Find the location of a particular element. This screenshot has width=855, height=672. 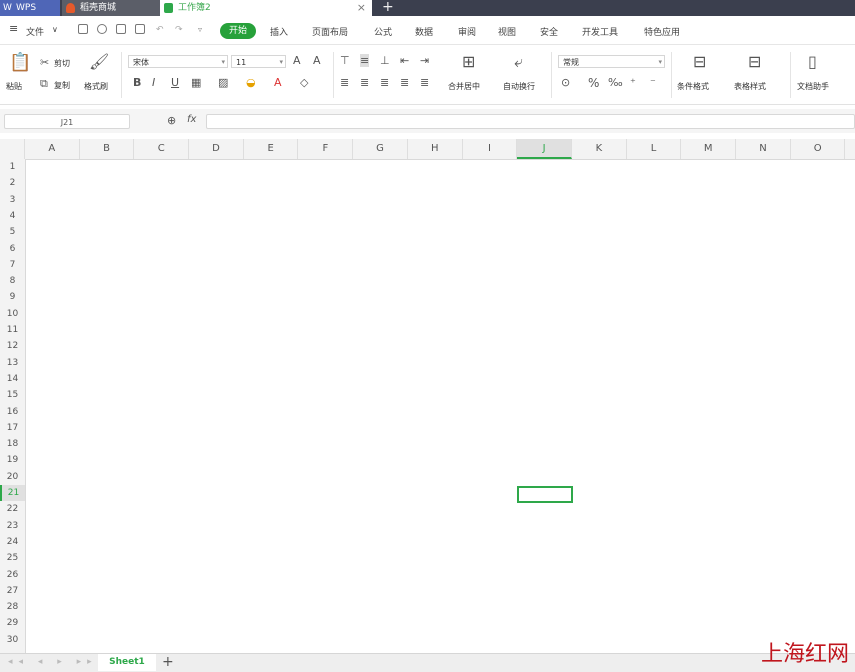

menu-data: 数据 is located at coordinates (424, 31).